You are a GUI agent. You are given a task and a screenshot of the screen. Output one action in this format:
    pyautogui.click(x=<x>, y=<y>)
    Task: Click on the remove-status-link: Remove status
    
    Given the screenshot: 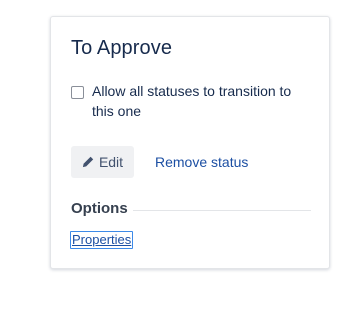 What is the action you would take?
    pyautogui.click(x=201, y=162)
    